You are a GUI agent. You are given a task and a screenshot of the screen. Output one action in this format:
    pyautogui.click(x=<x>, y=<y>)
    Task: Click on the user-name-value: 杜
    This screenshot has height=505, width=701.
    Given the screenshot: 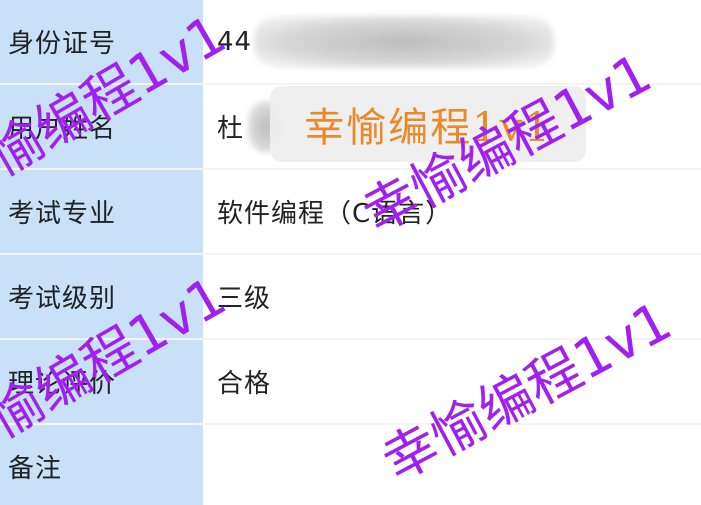 What is the action you would take?
    pyautogui.click(x=231, y=129)
    